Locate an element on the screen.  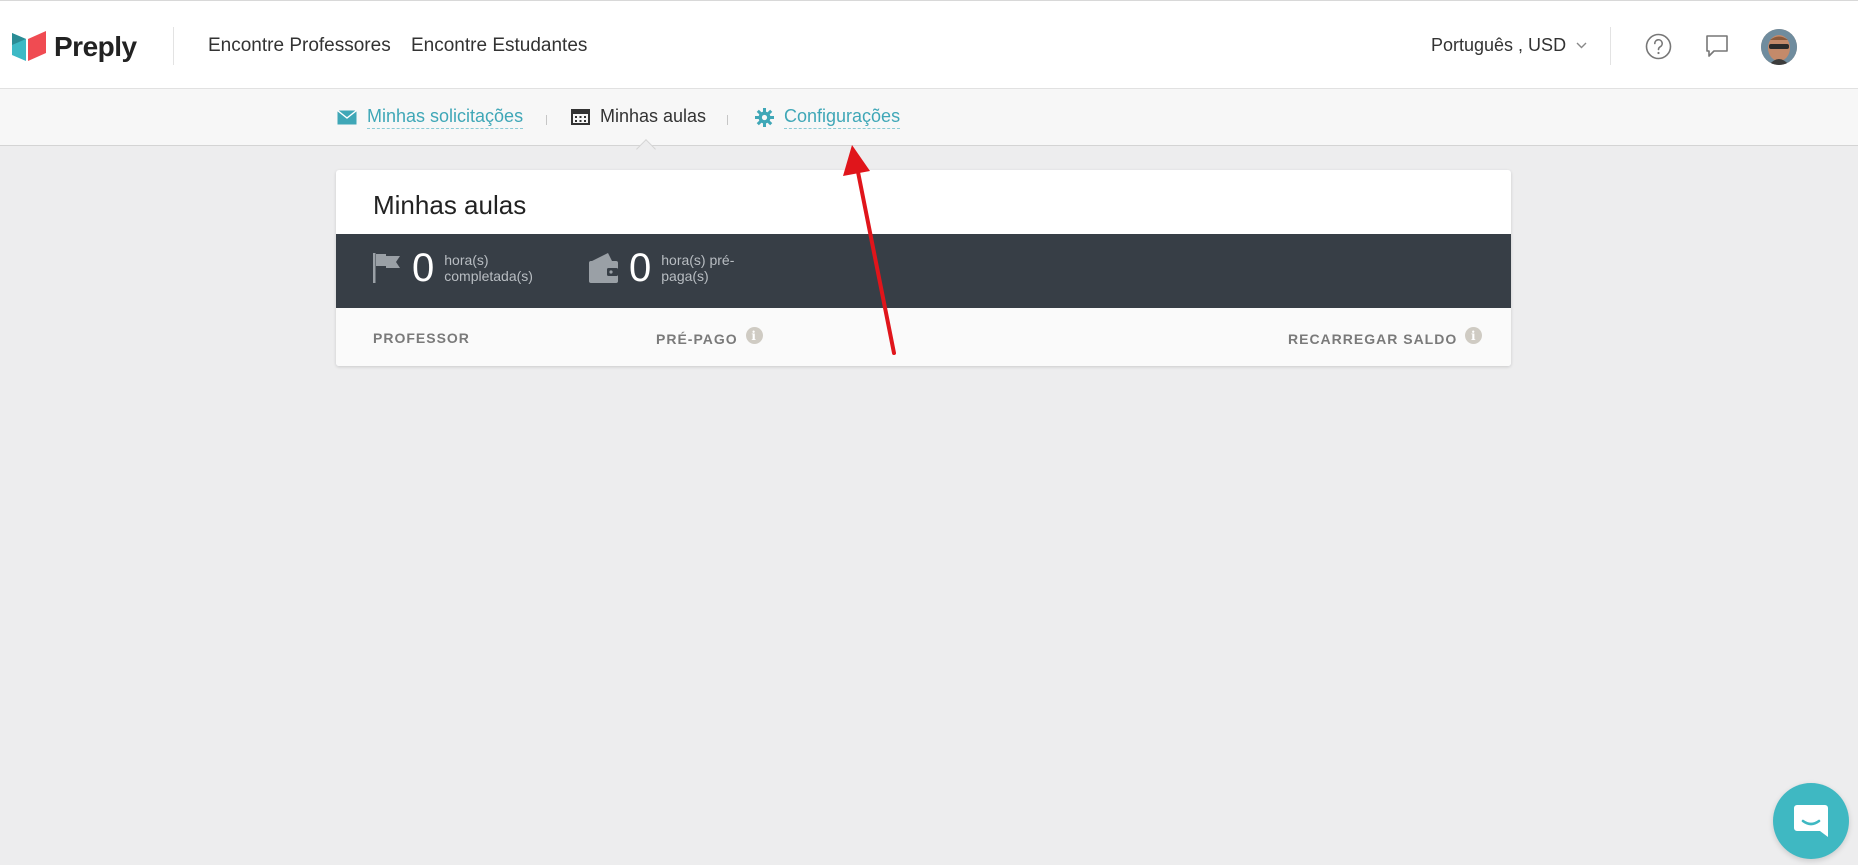
language-currency-selector: Português , USD is located at coordinates (1509, 45).